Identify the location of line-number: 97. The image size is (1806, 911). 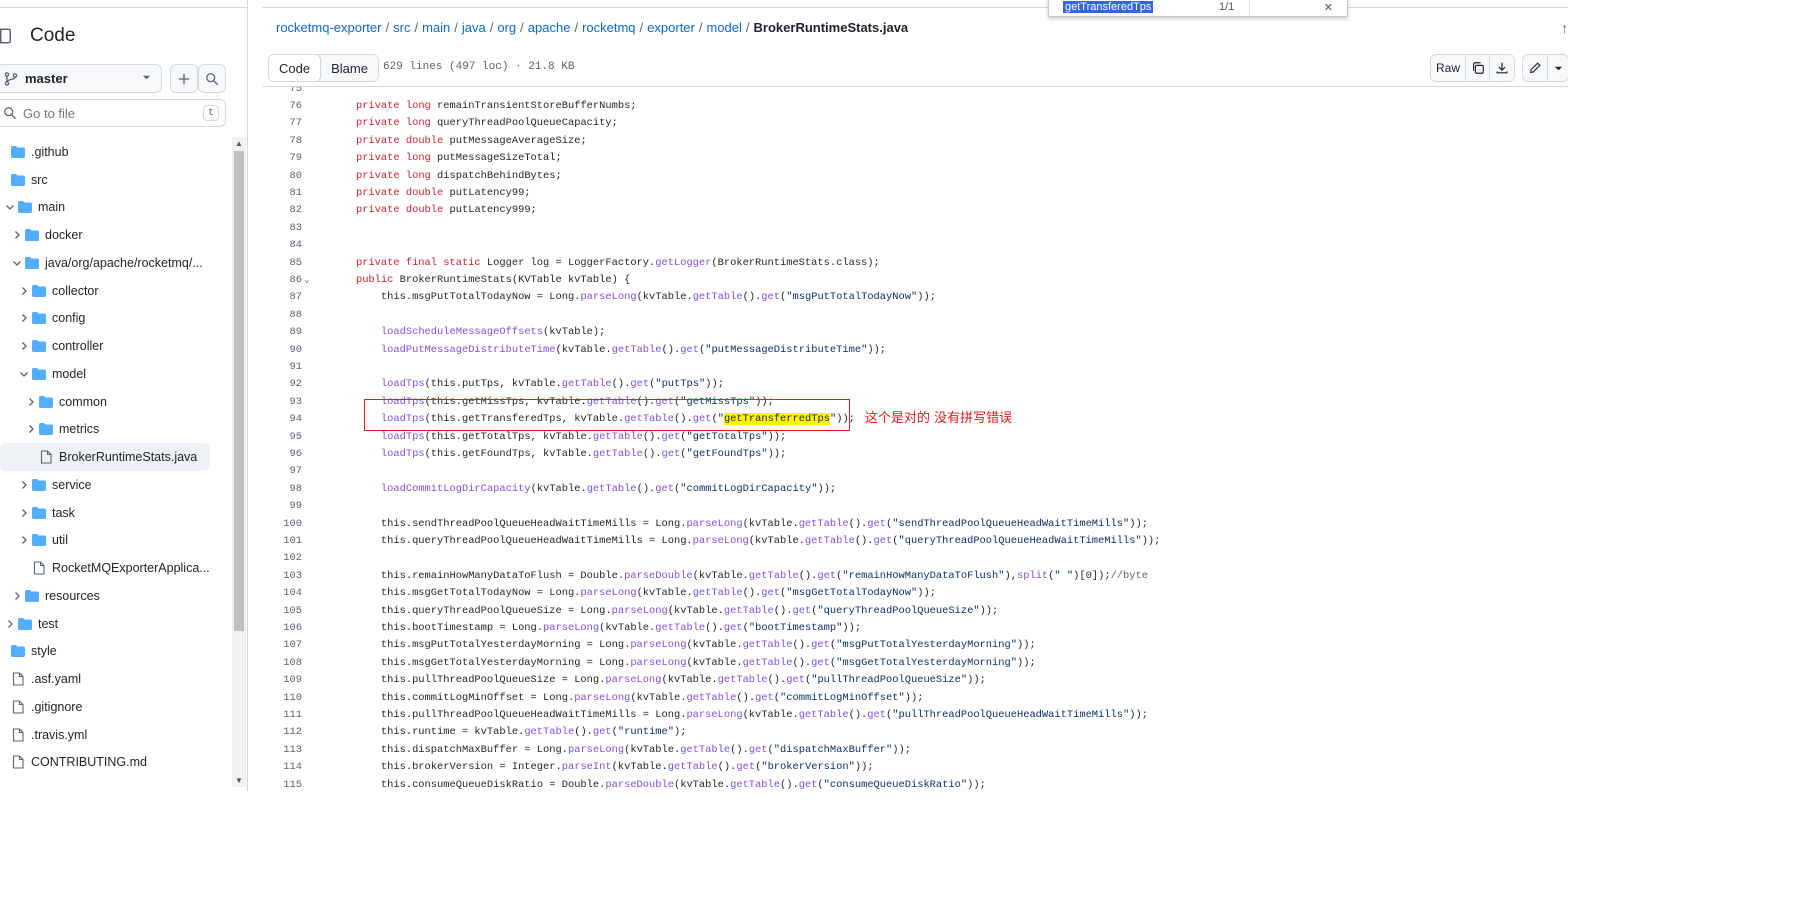
(282, 471).